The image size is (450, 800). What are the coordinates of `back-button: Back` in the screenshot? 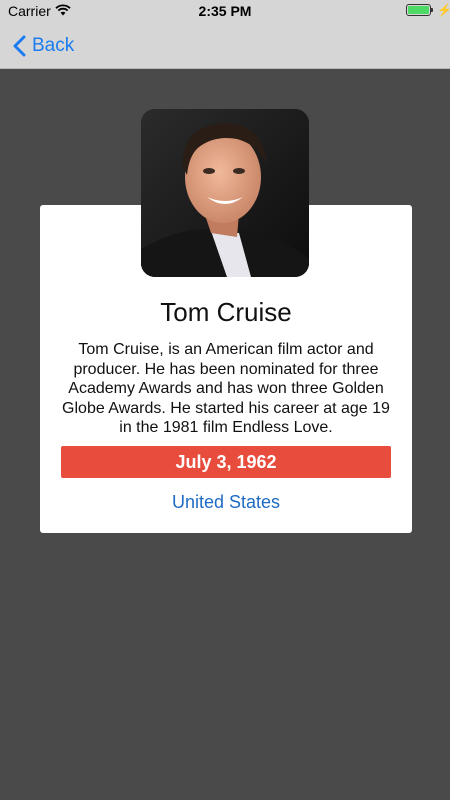 It's located at (43, 46).